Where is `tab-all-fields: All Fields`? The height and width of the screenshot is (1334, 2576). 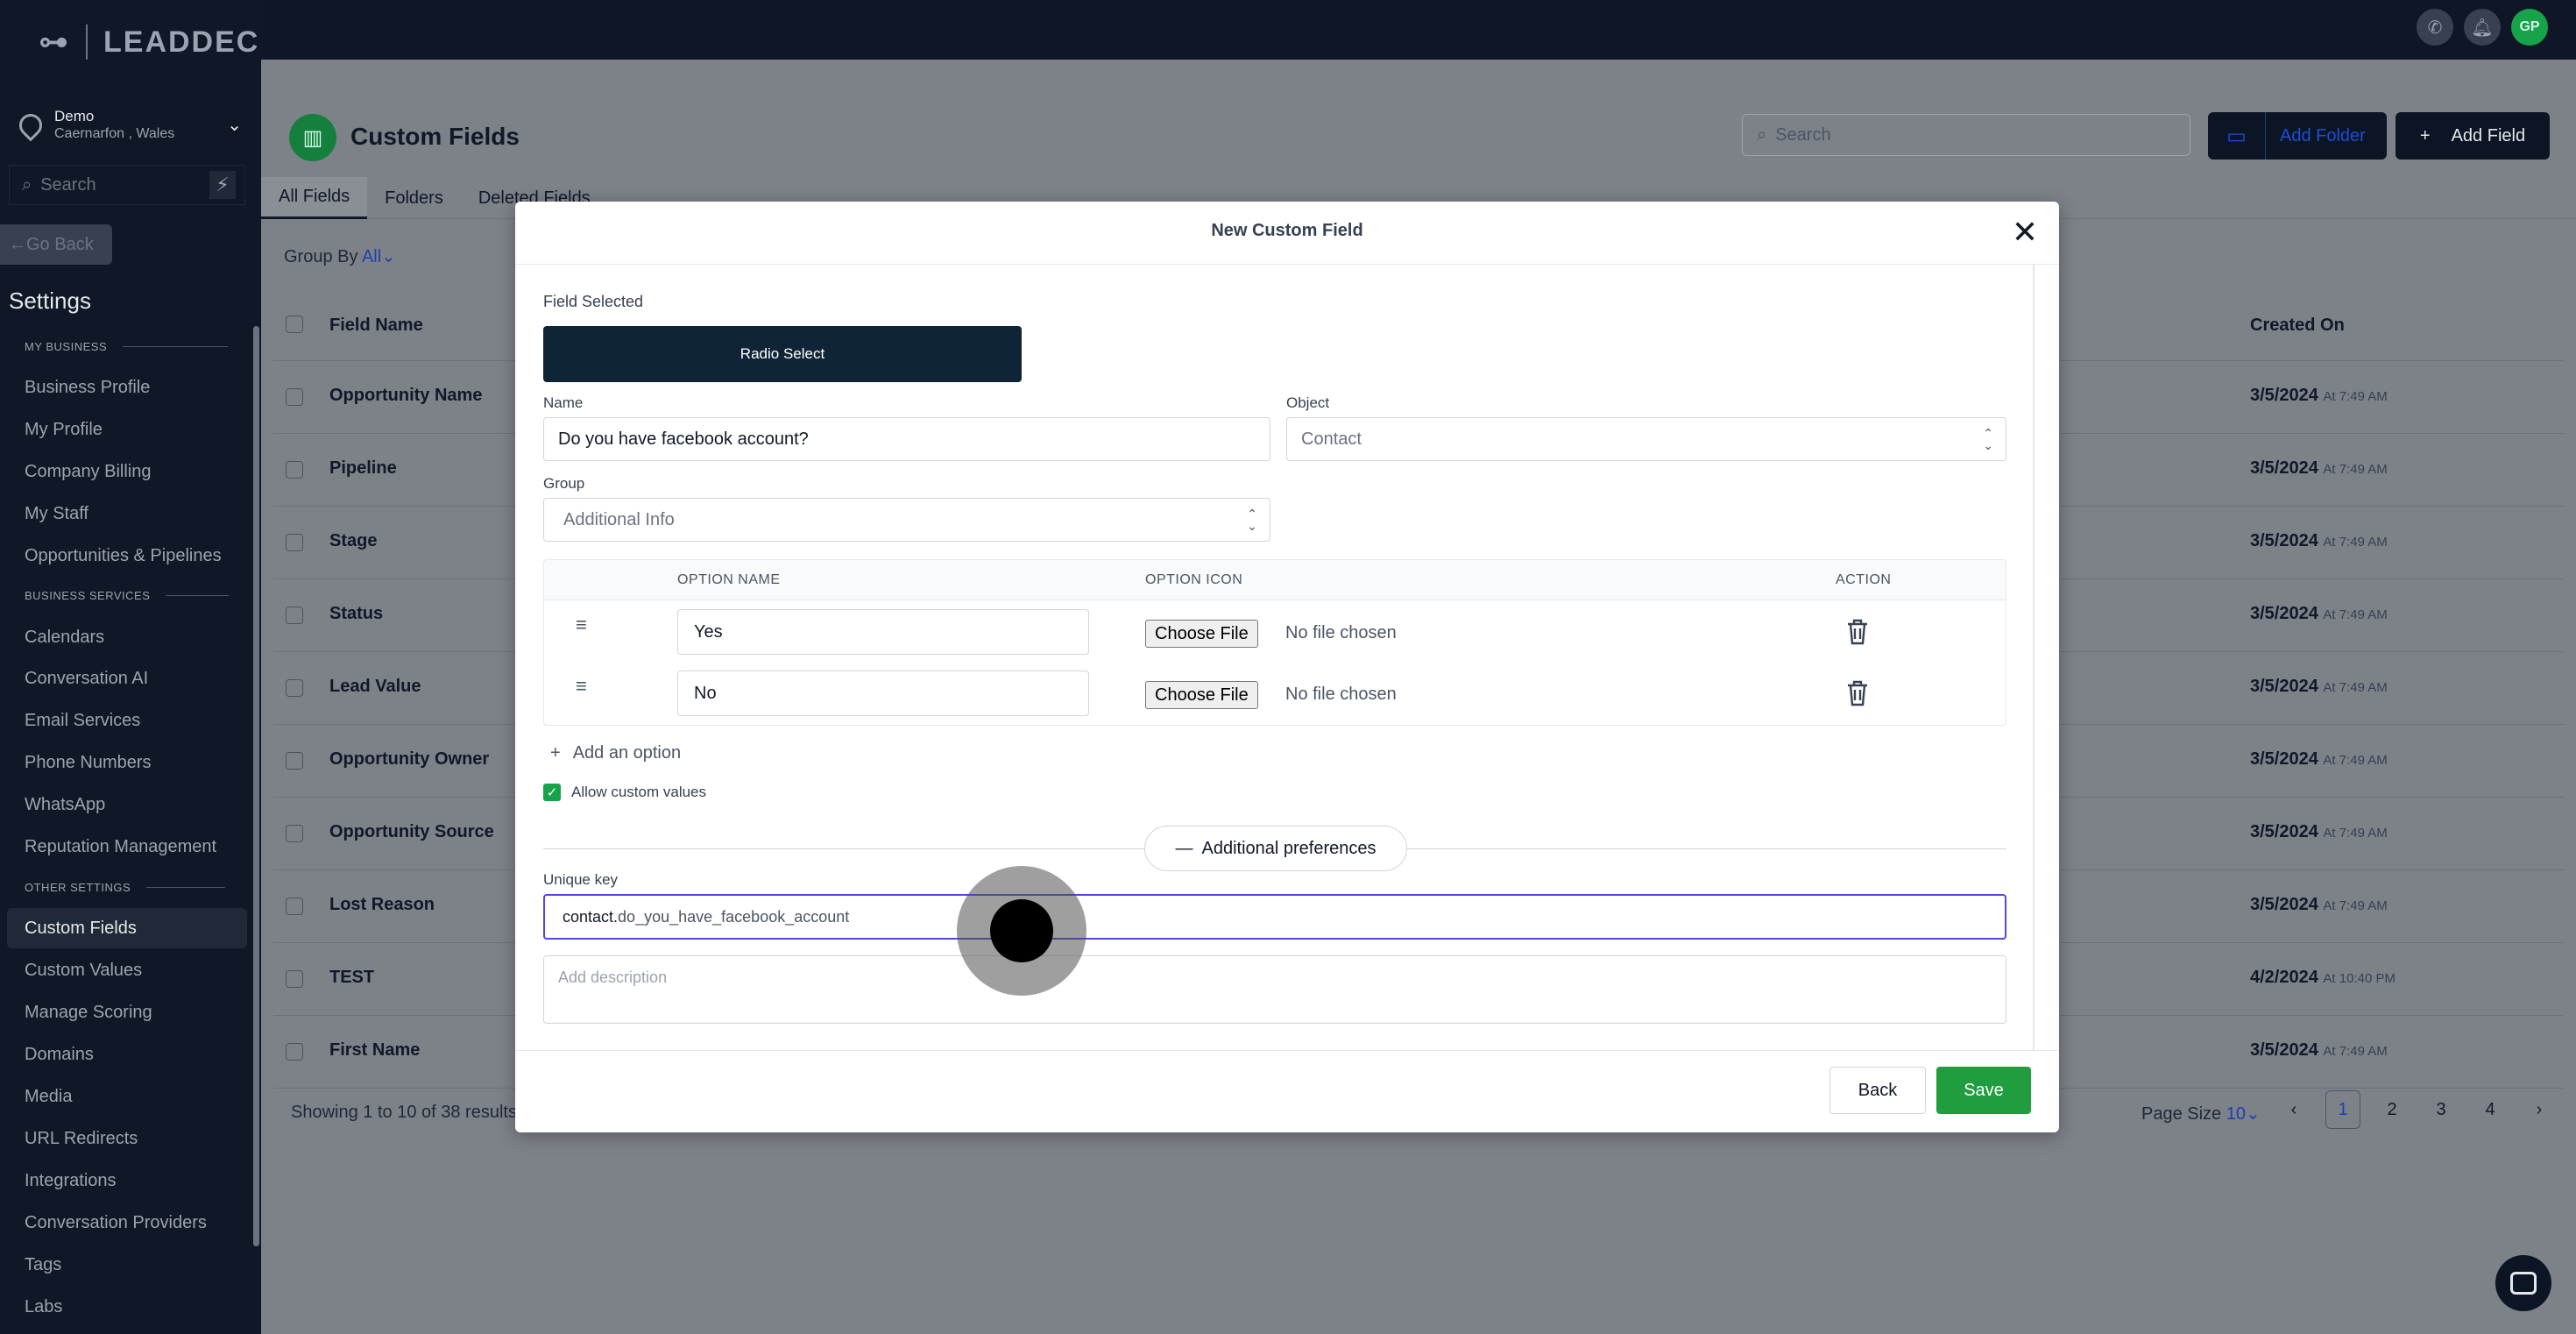 tab-all-fields: All Fields is located at coordinates (314, 198).